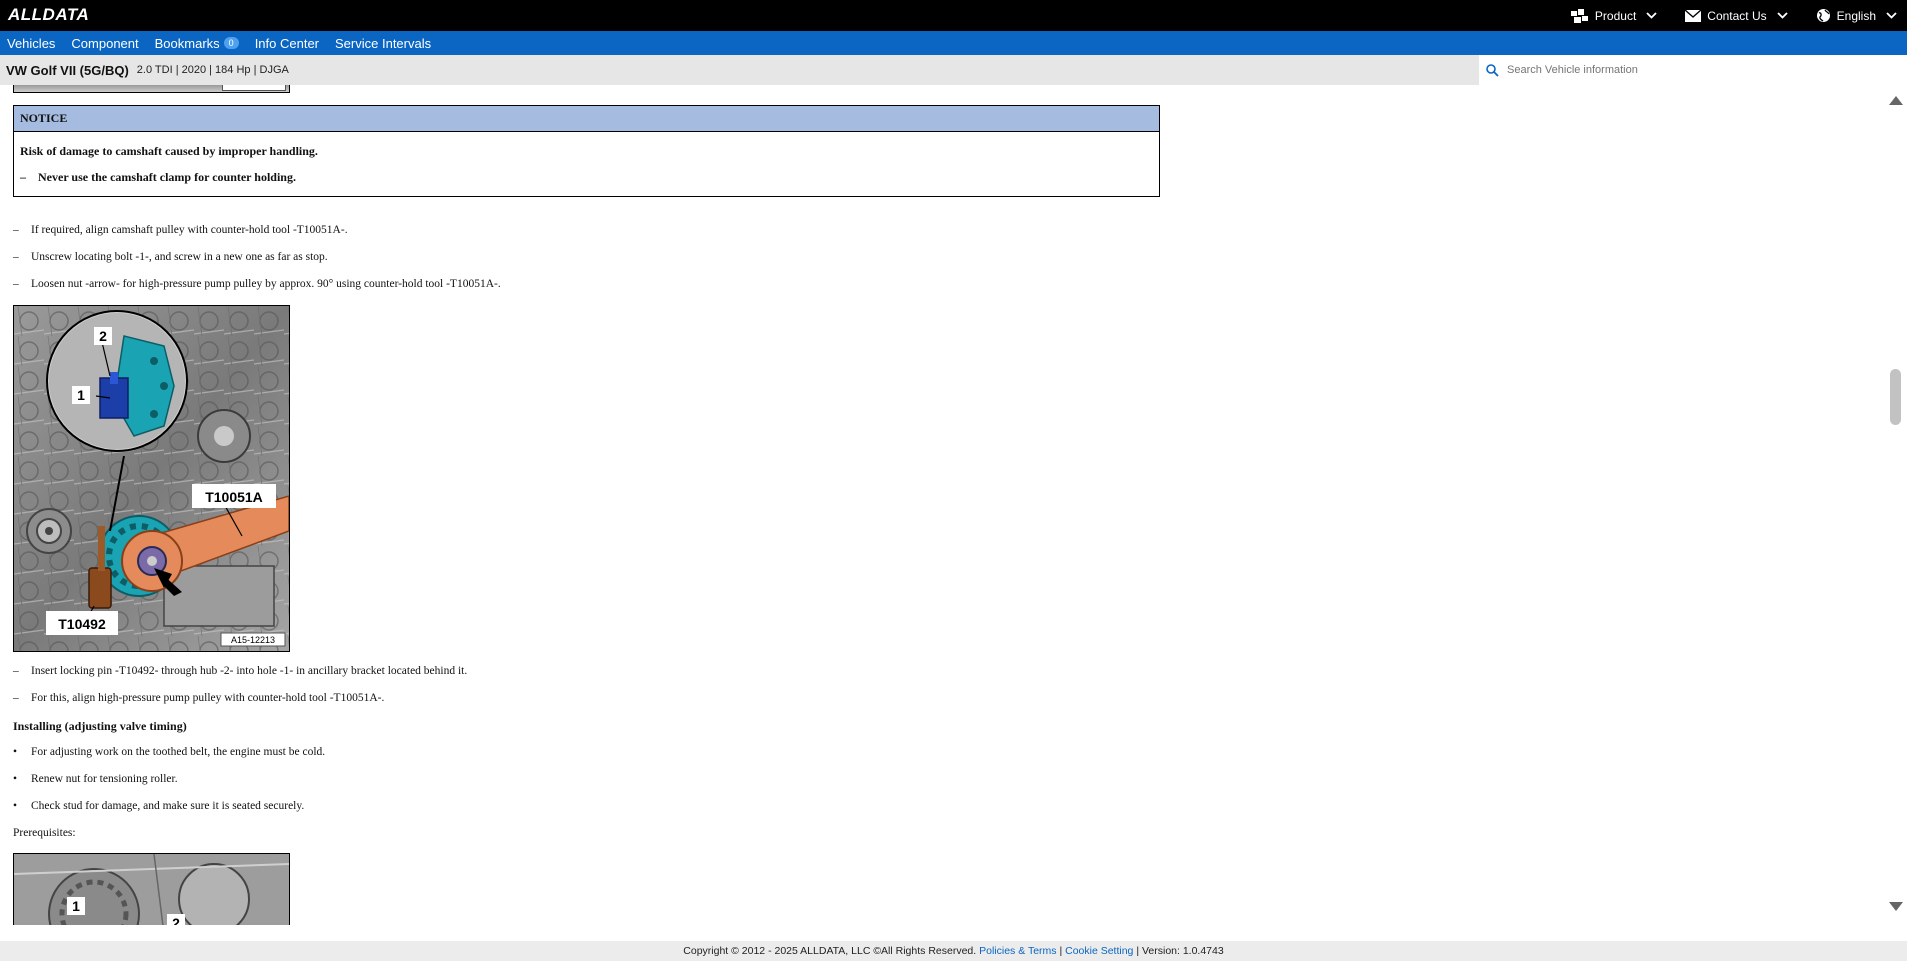 This screenshot has width=1907, height=961. What do you see at coordinates (1896, 906) in the screenshot?
I see `scroll-down-arrow-icon` at bounding box center [1896, 906].